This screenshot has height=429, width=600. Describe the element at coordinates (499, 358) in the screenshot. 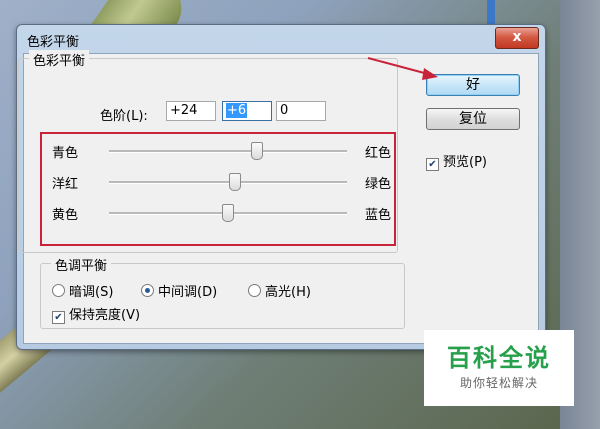

I see `watermark-title: 百科全说` at that location.